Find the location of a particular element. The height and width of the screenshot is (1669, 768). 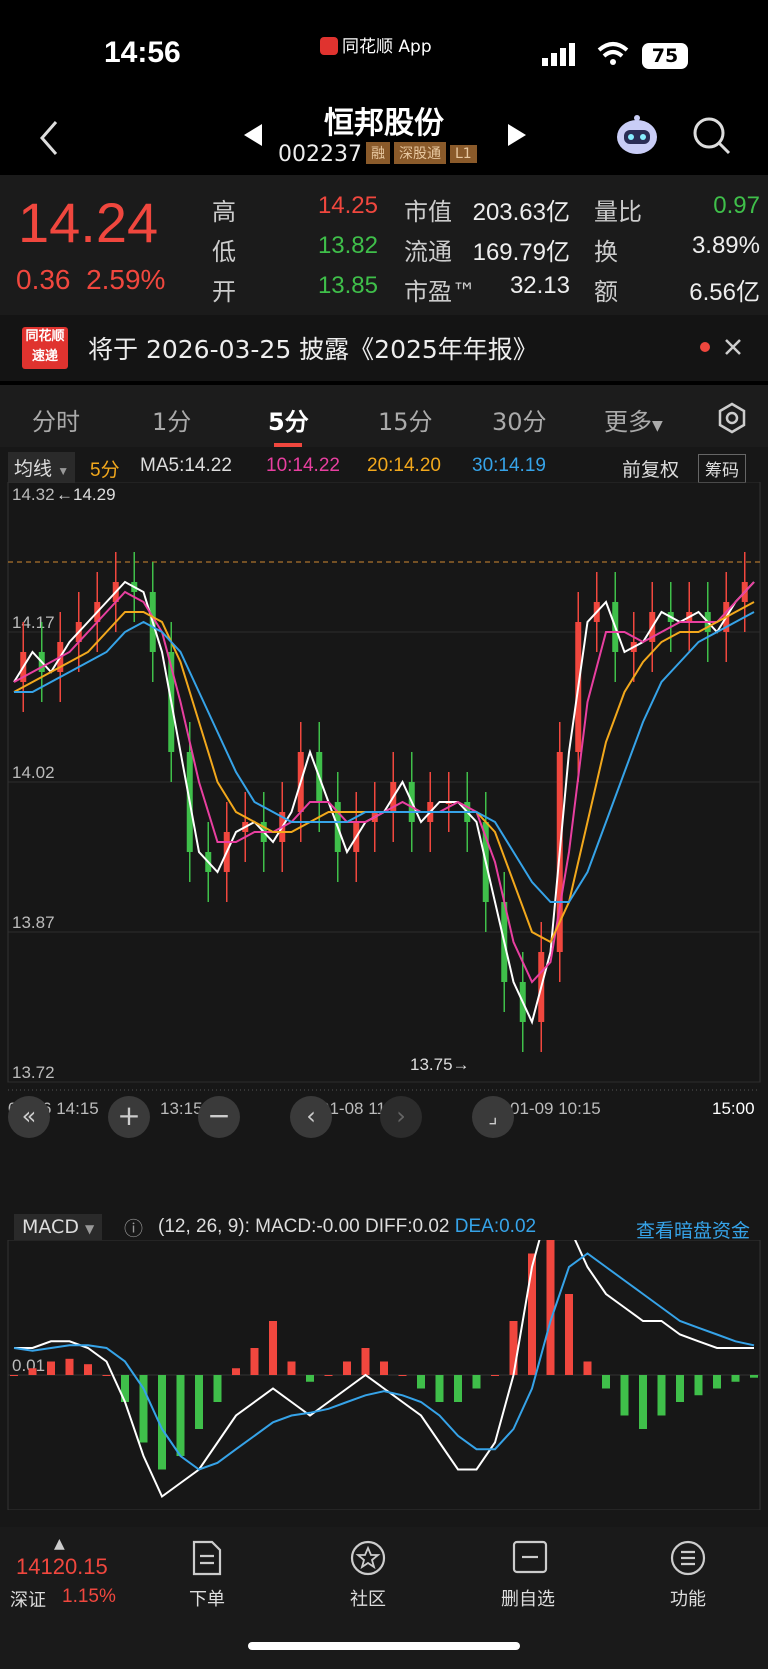

order-icon is located at coordinates (207, 1558).